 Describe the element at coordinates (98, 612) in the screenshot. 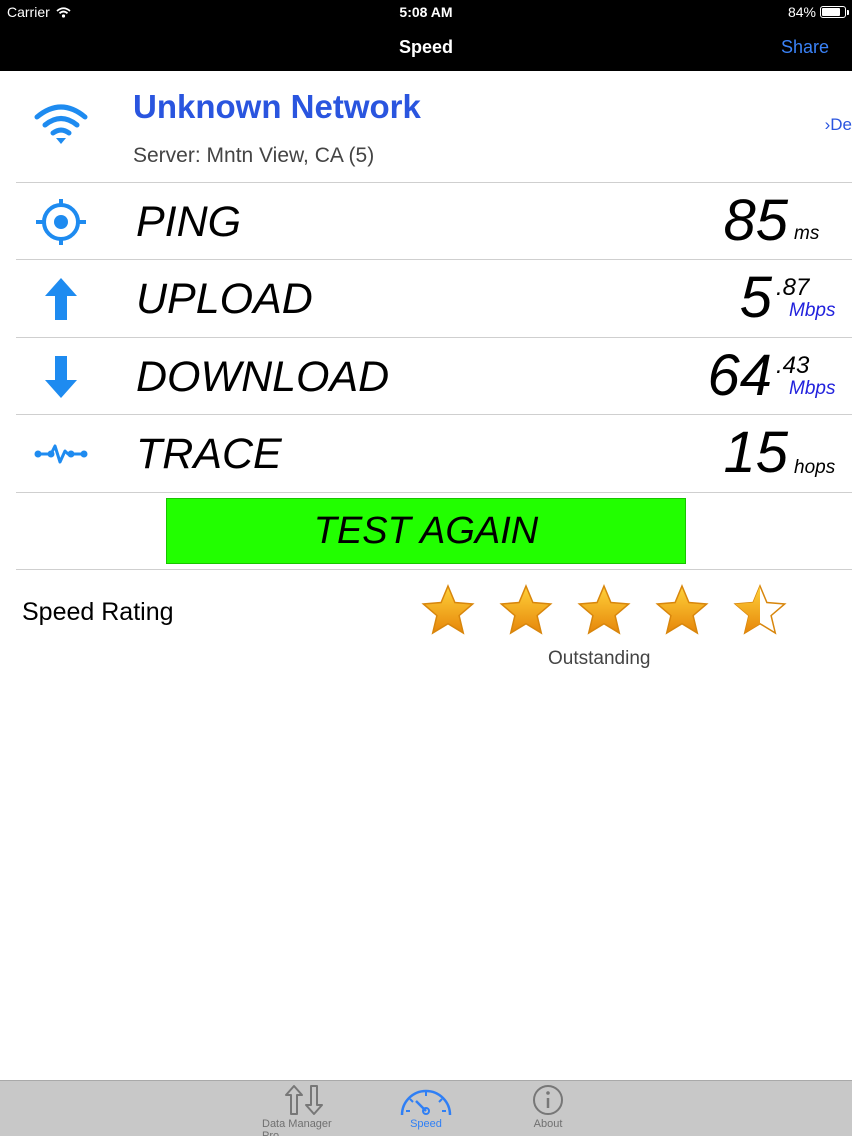

I see `speed-rating-label: Speed Rating` at that location.